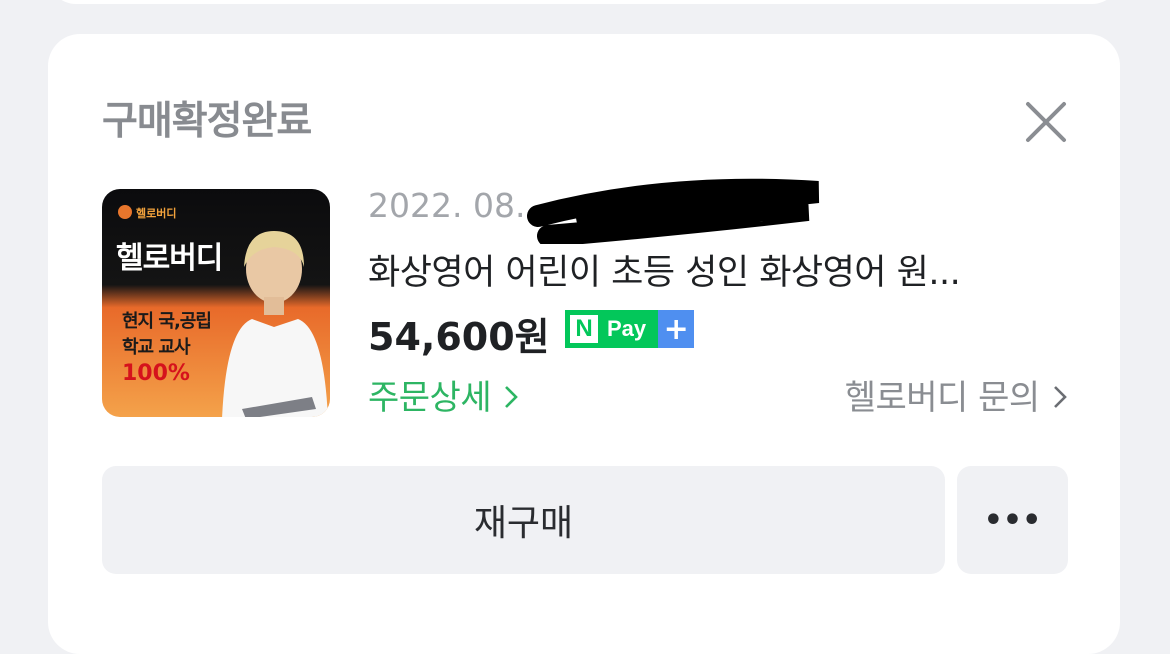 This screenshot has height=654, width=1170. Describe the element at coordinates (207, 121) in the screenshot. I see `order-status-title: 구매확정완료` at that location.